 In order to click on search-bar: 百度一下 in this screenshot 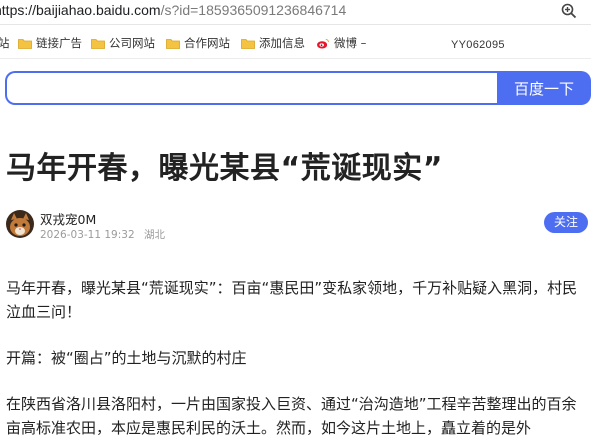, I will do `click(298, 88)`.